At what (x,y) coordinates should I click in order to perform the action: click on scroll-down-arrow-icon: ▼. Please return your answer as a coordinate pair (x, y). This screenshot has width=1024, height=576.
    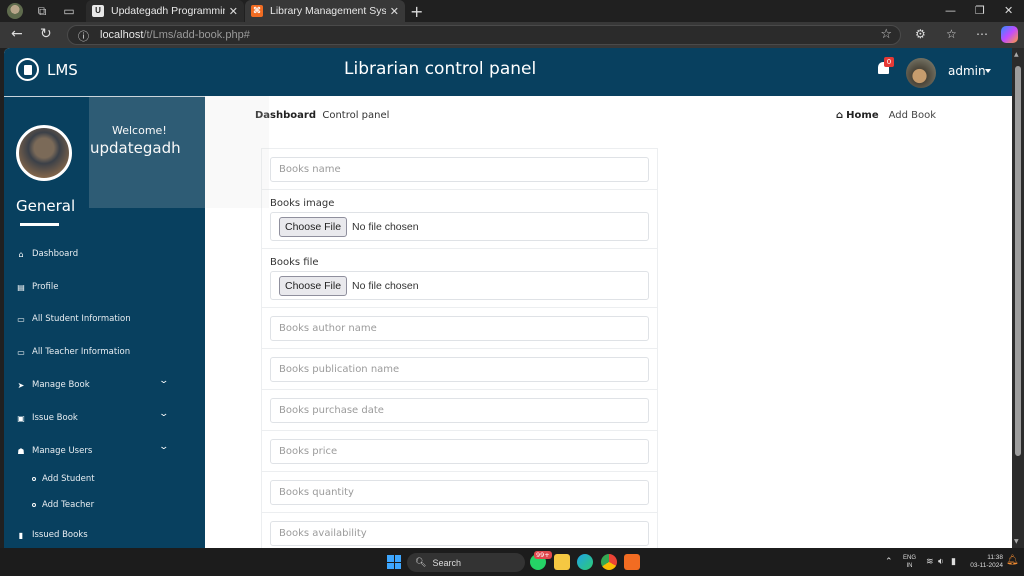
    Looking at the image, I should click on (1016, 541).